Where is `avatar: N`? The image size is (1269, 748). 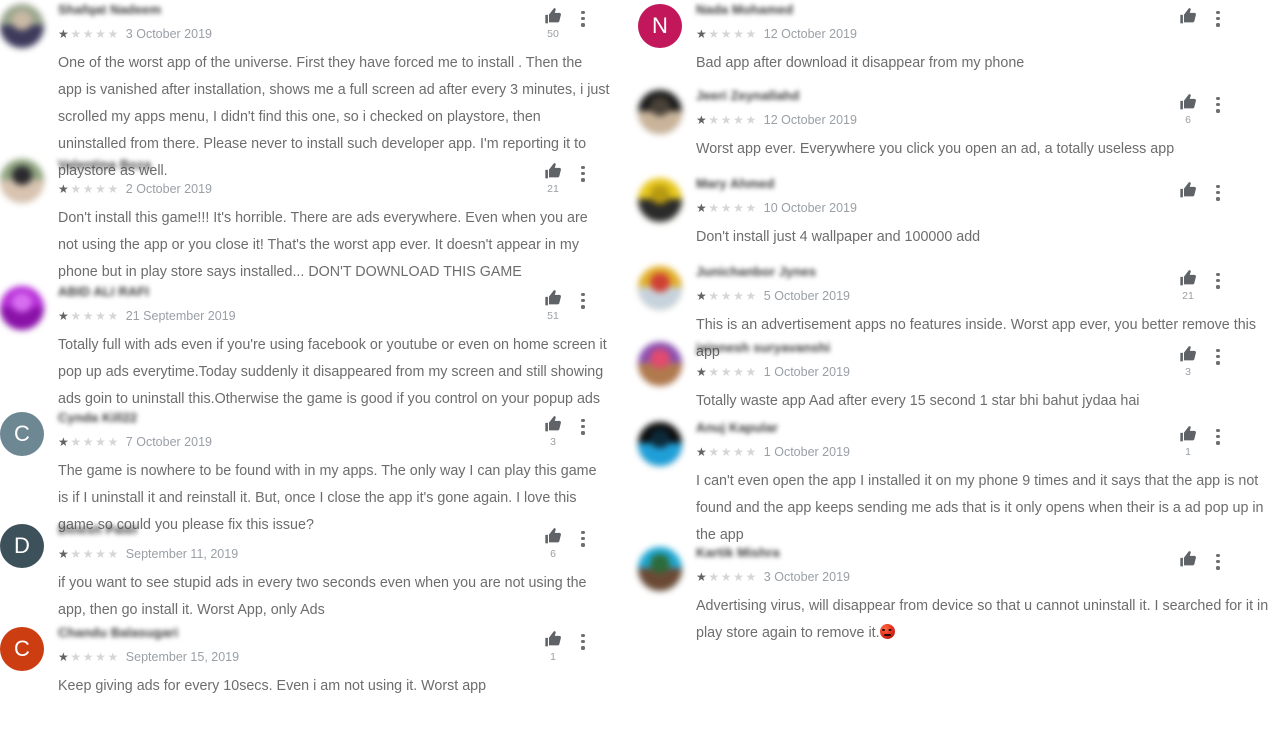
avatar: N is located at coordinates (660, 26).